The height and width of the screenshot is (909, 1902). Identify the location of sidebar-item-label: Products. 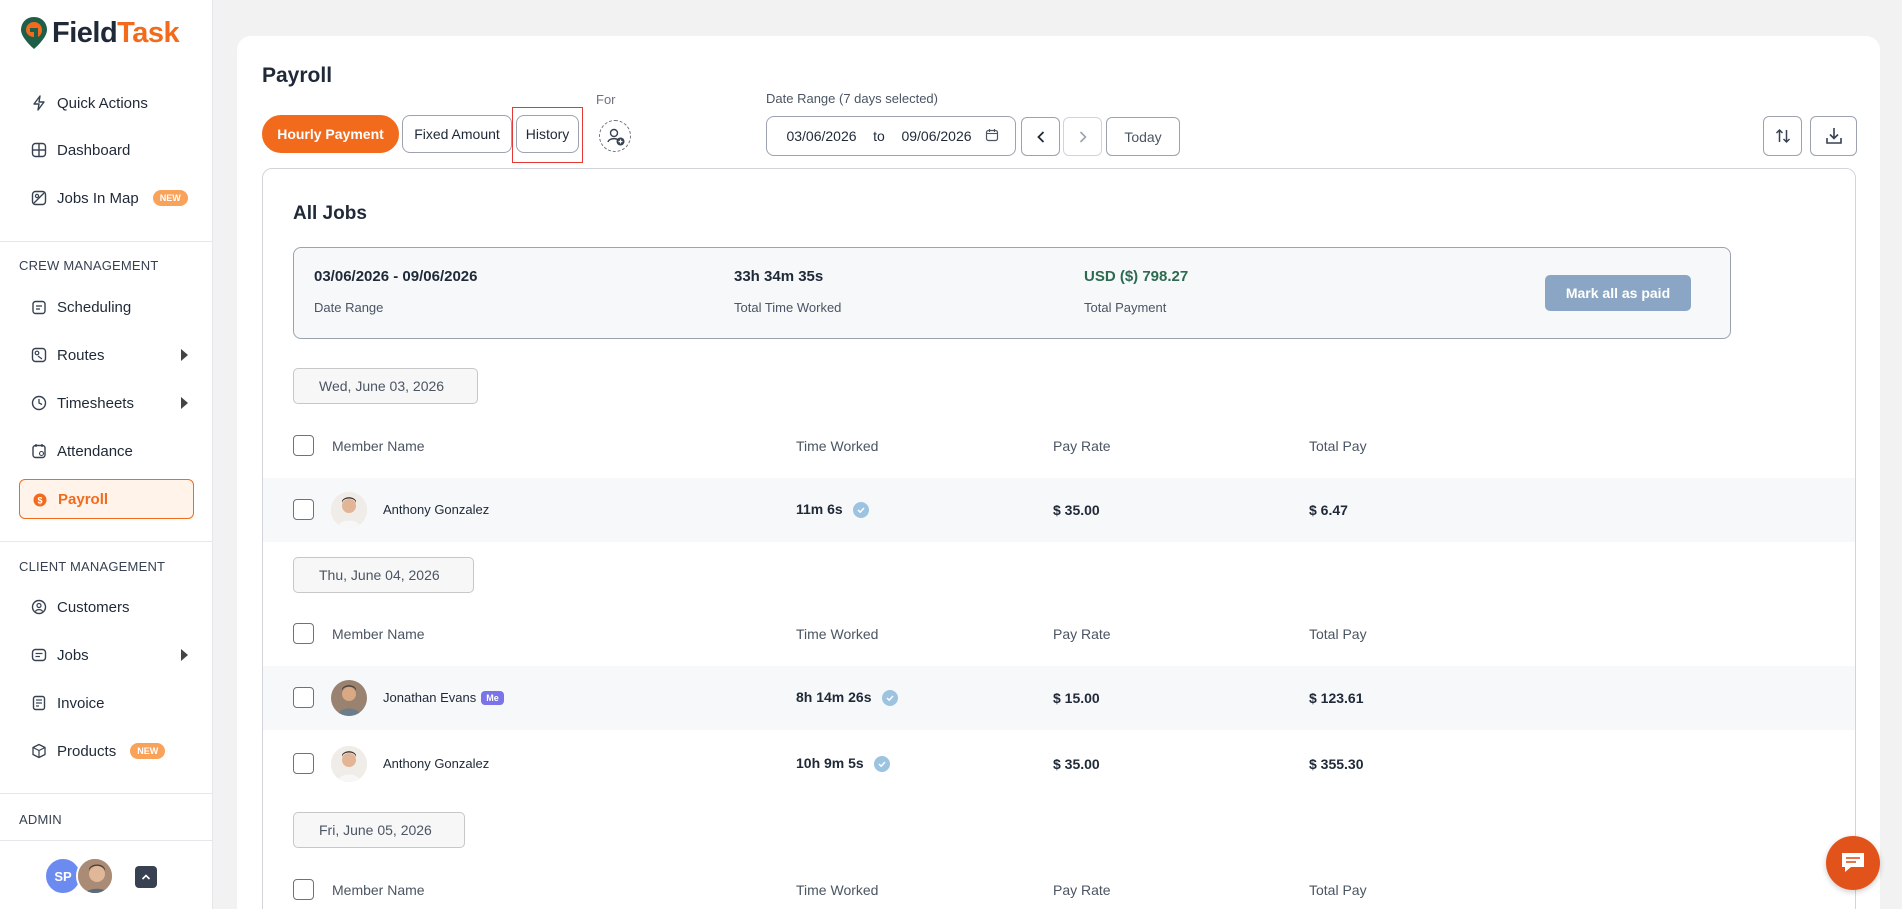
(87, 751).